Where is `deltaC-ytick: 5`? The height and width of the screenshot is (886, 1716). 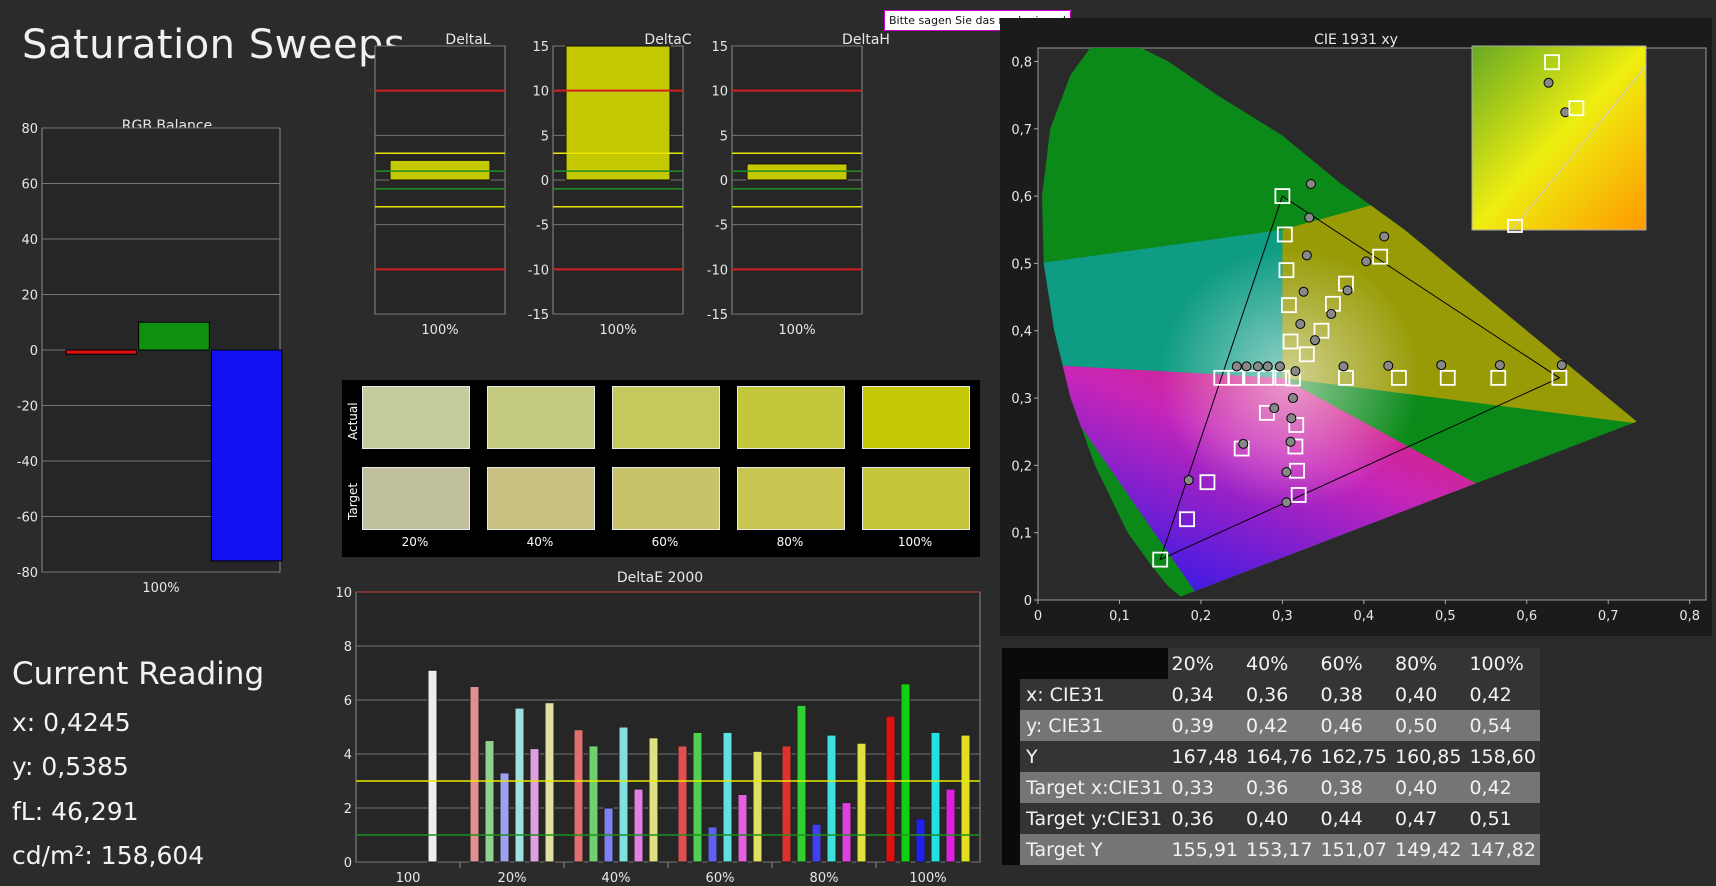 deltaC-ytick: 5 is located at coordinates (545, 136).